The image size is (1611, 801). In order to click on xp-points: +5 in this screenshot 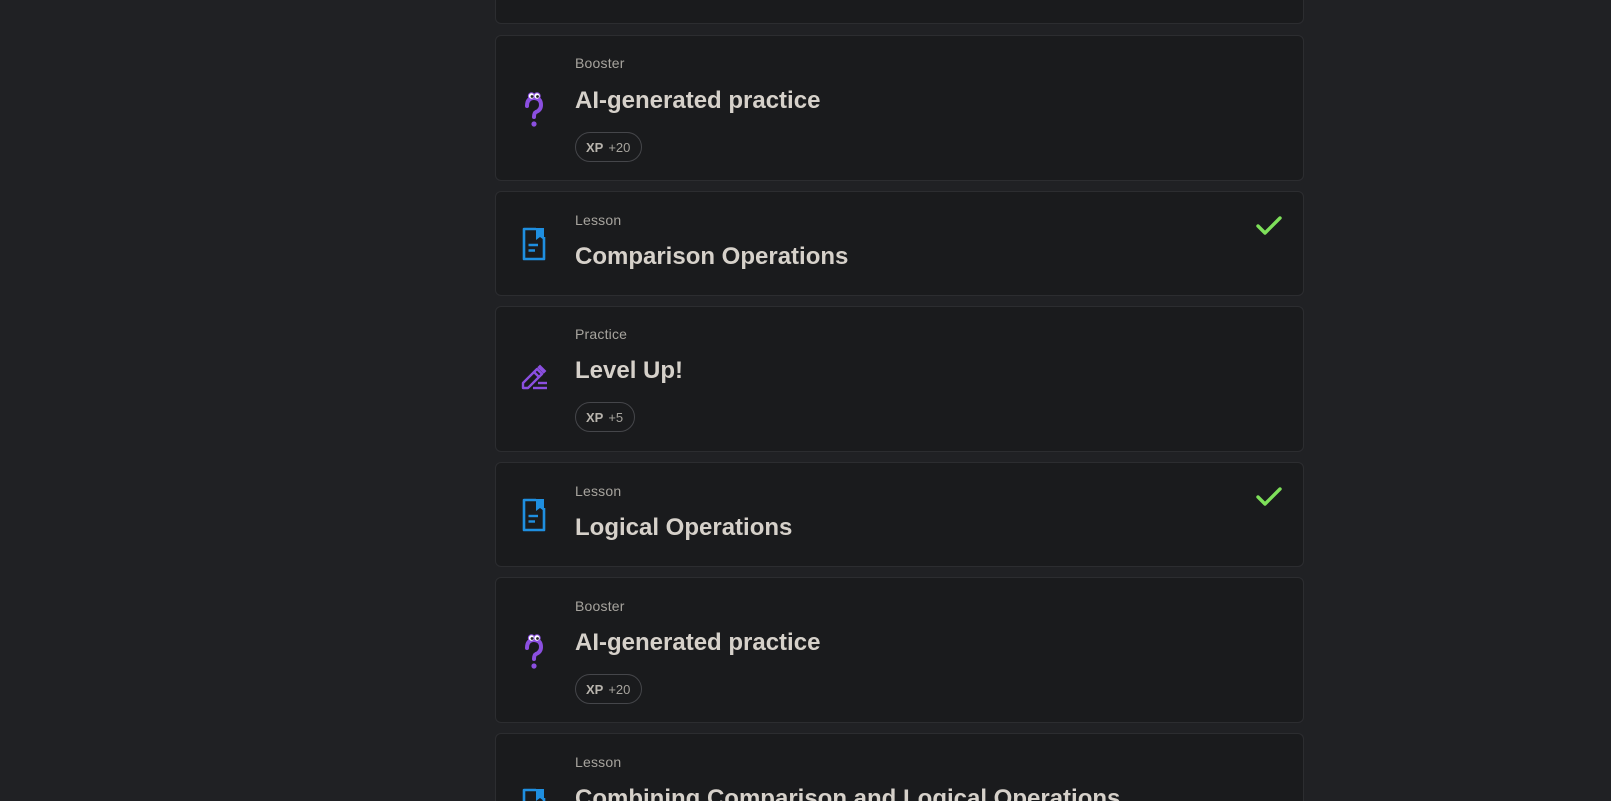, I will do `click(616, 417)`.